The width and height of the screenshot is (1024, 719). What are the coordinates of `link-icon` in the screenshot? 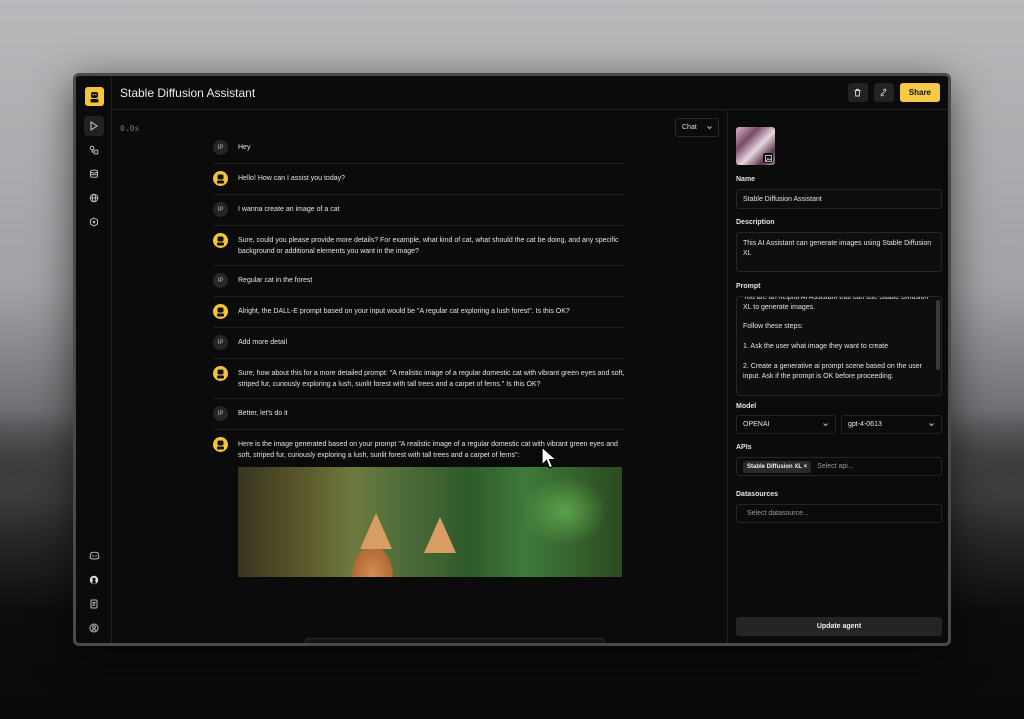 It's located at (883, 92).